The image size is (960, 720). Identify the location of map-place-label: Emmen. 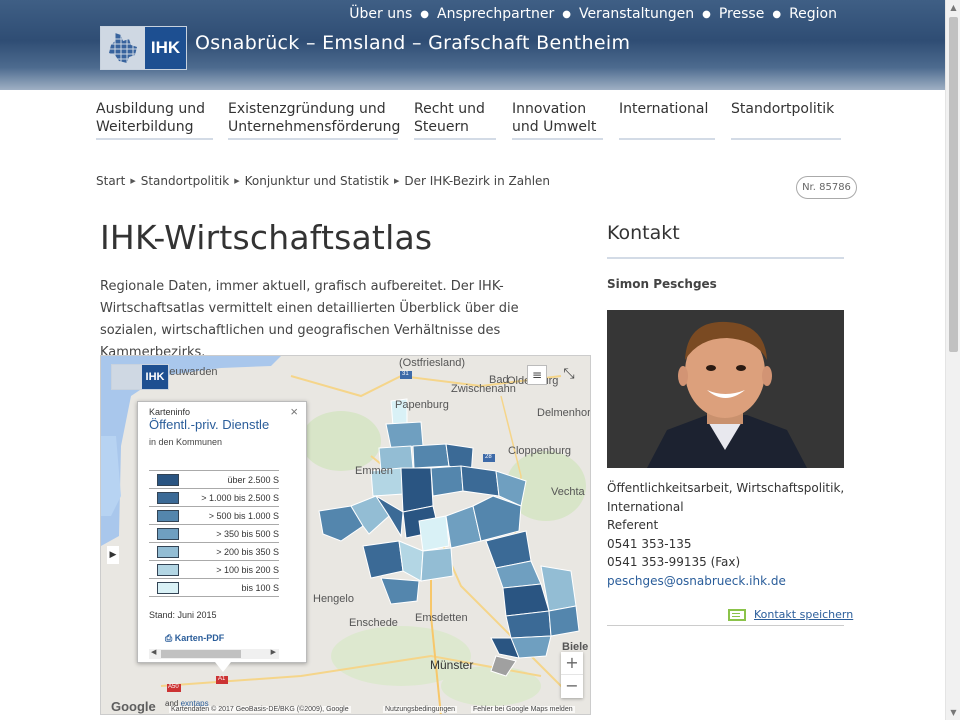
(374, 471).